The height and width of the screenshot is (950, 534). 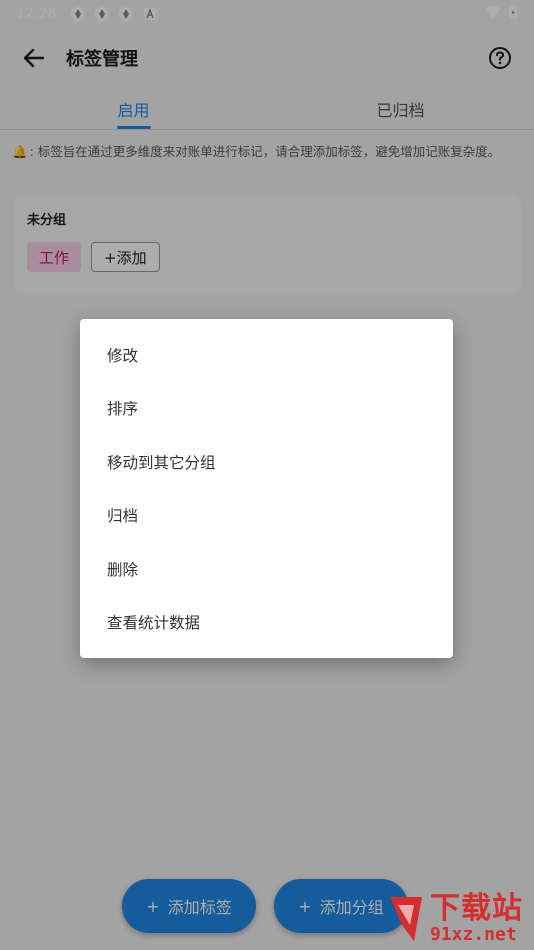 I want to click on menu-item-sort: 排序, so click(x=266, y=409).